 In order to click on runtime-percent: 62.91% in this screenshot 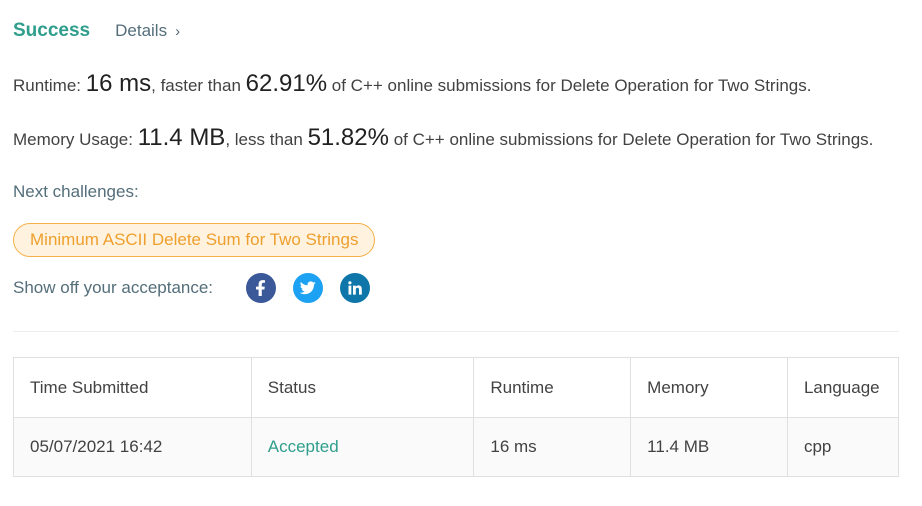, I will do `click(286, 83)`.